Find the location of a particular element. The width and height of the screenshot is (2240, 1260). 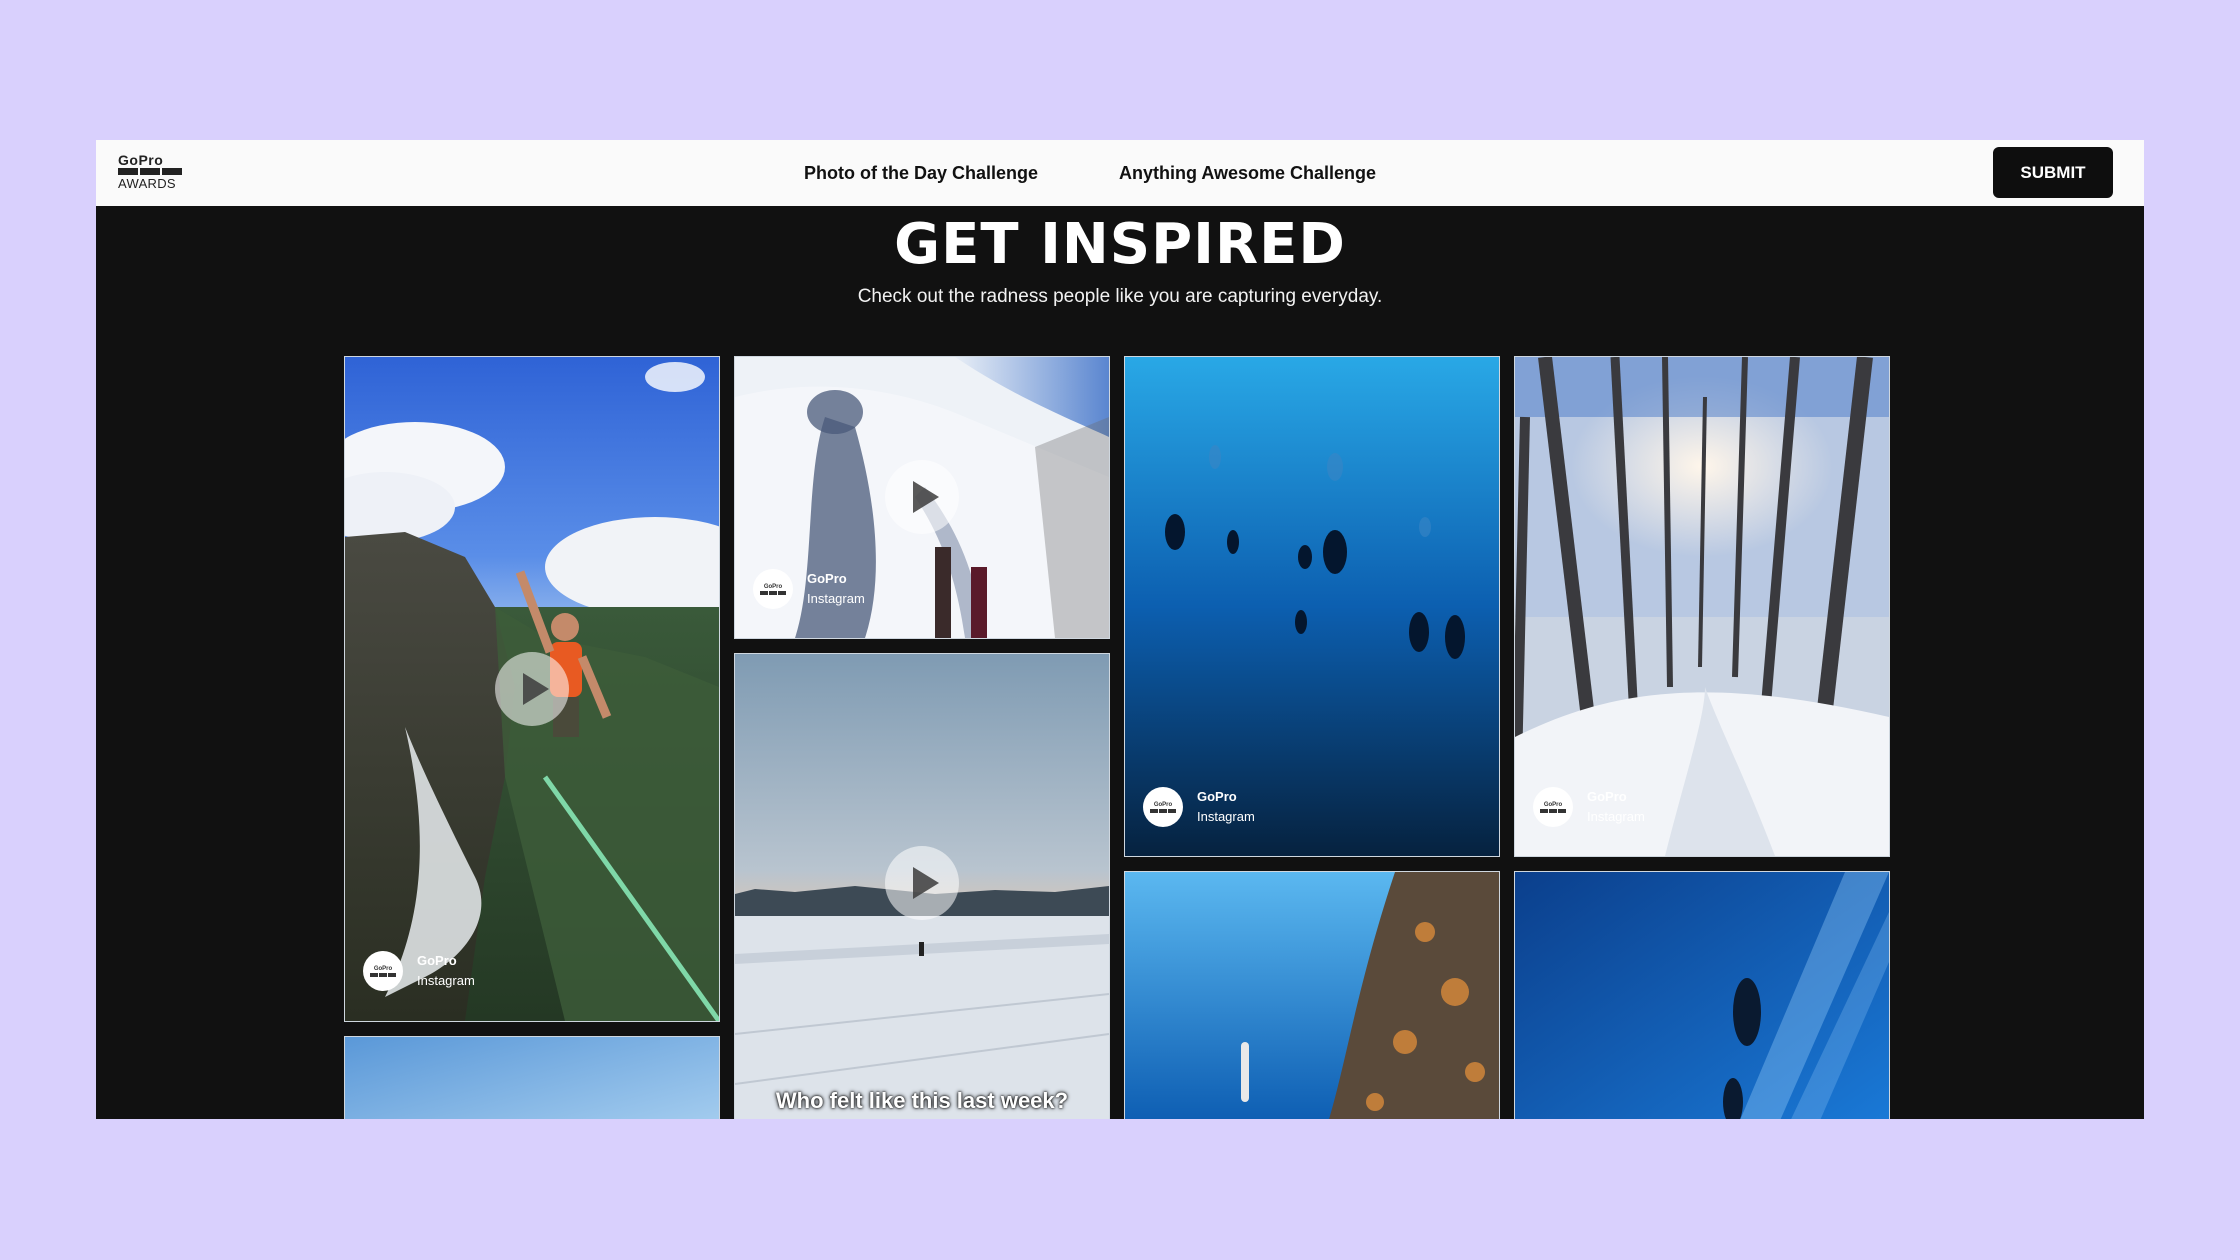

gallery-tile-snow-ski: GoPro GoPro Instagram is located at coordinates (922, 497).